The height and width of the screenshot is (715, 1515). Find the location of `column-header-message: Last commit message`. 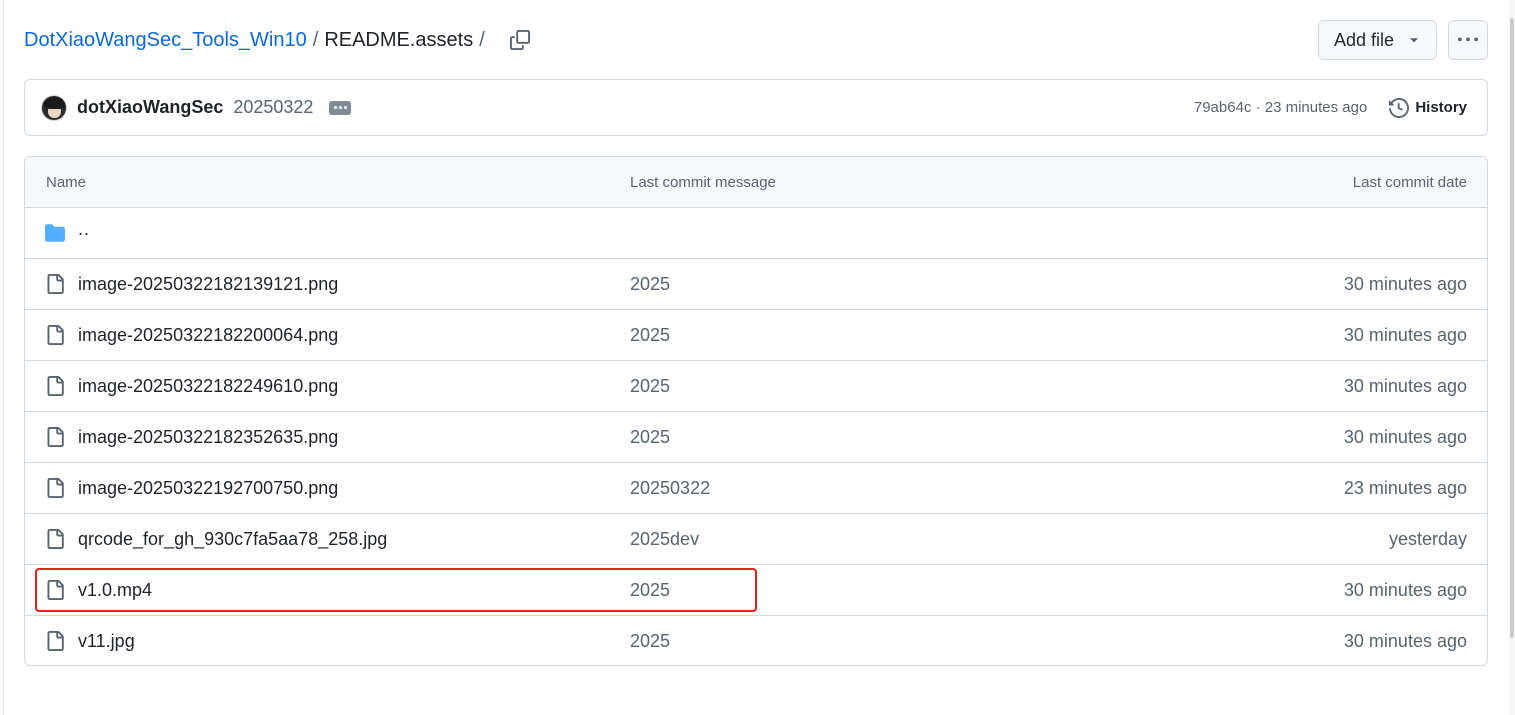

column-header-message: Last commit message is located at coordinates (703, 182).